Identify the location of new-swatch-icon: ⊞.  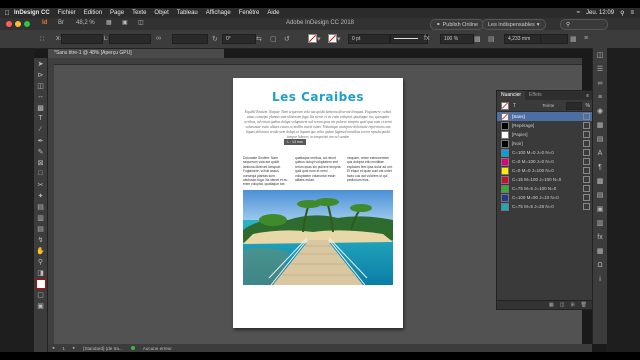
(572, 305).